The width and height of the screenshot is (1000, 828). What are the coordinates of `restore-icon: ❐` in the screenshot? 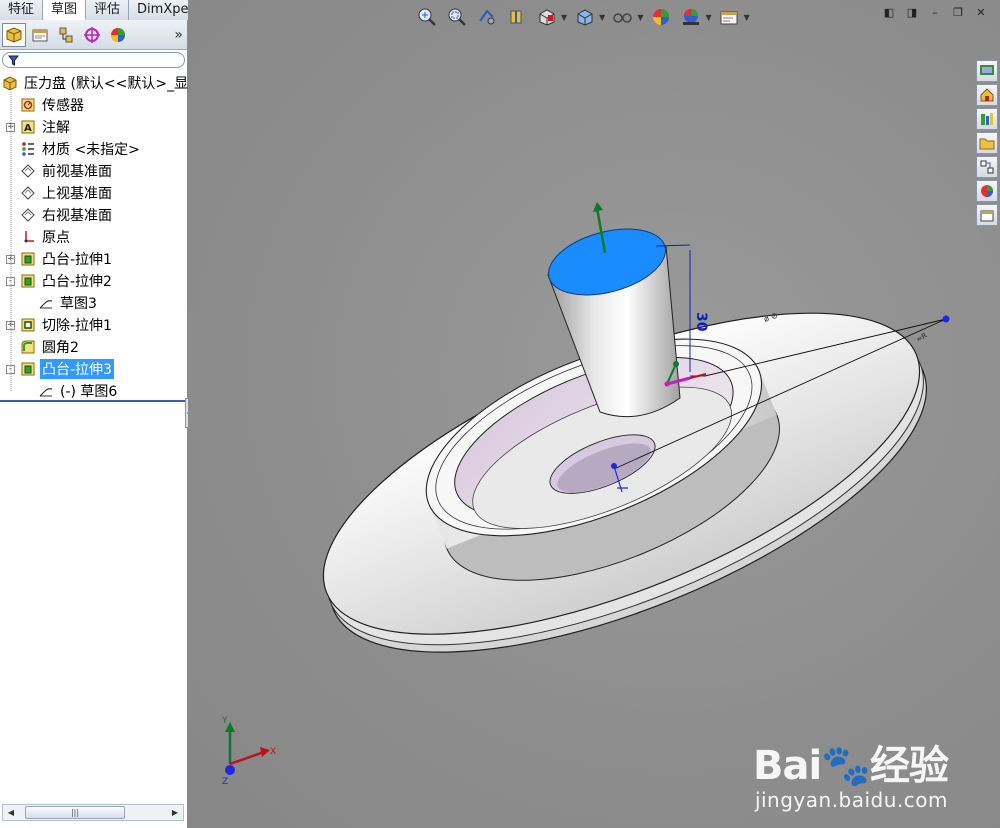 It's located at (958, 13).